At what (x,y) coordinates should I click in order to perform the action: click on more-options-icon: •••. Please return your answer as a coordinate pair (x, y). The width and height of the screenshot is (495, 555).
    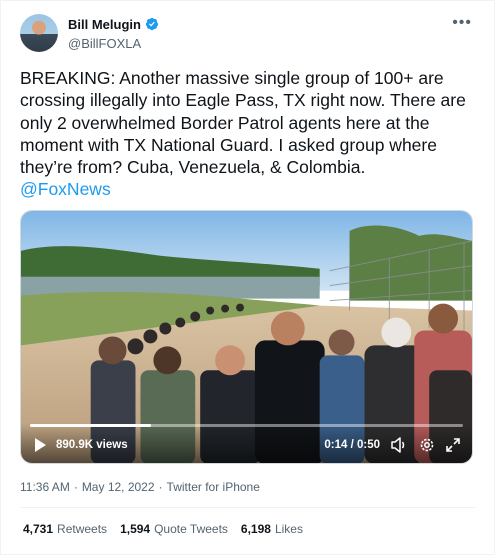
    Looking at the image, I should click on (462, 23).